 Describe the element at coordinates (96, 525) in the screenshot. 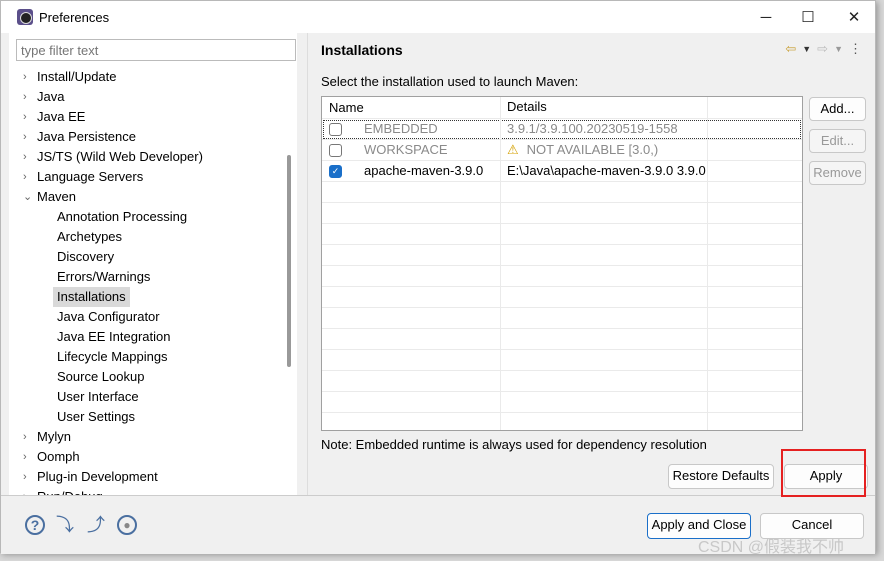

I see `export-icon: ⤴` at that location.